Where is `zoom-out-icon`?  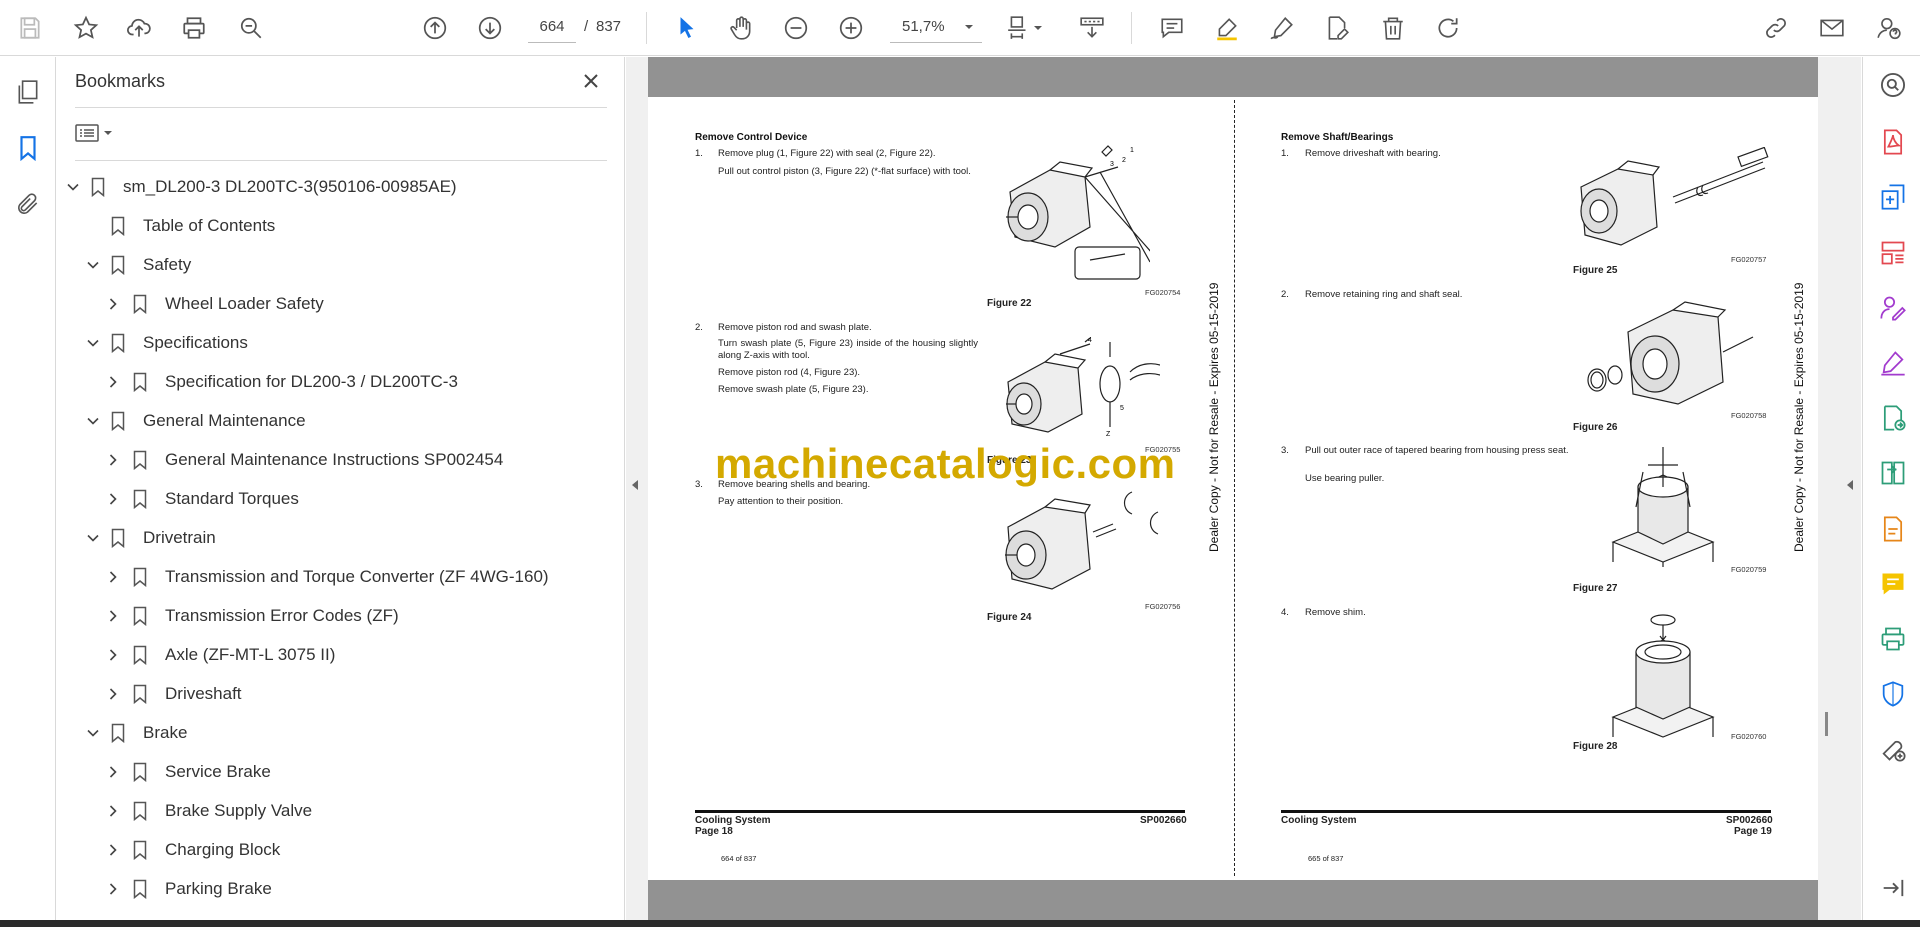
zoom-out-icon is located at coordinates (796, 28).